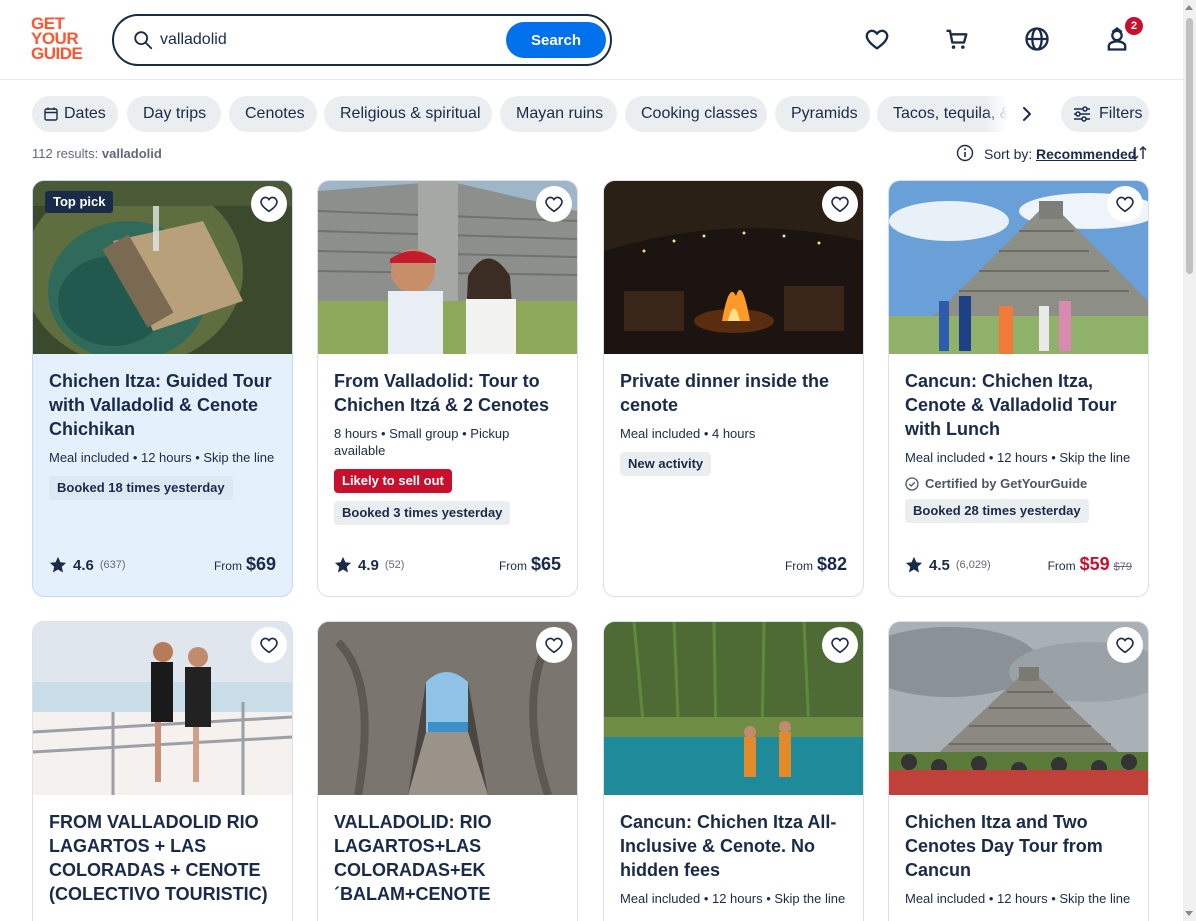 This screenshot has width=1196, height=921. Describe the element at coordinates (51, 114) in the screenshot. I see `calendar-icon` at that location.